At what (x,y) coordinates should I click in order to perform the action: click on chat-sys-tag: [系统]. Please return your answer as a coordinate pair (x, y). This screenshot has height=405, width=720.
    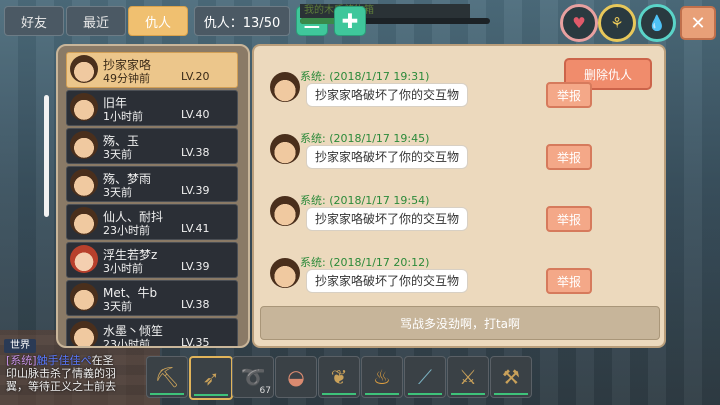
    Looking at the image, I should click on (21, 360).